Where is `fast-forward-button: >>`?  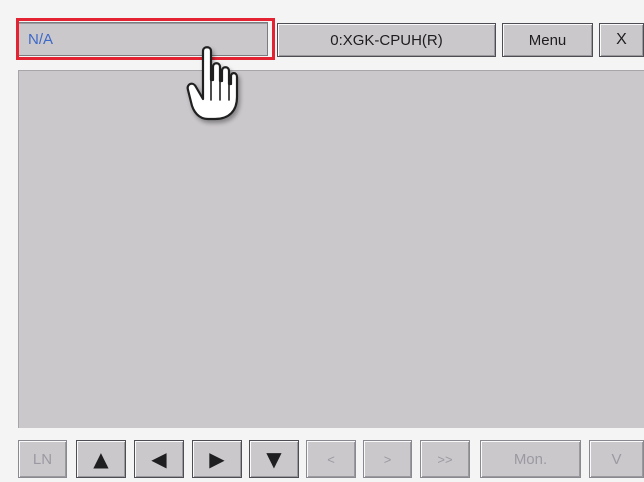 fast-forward-button: >> is located at coordinates (445, 459).